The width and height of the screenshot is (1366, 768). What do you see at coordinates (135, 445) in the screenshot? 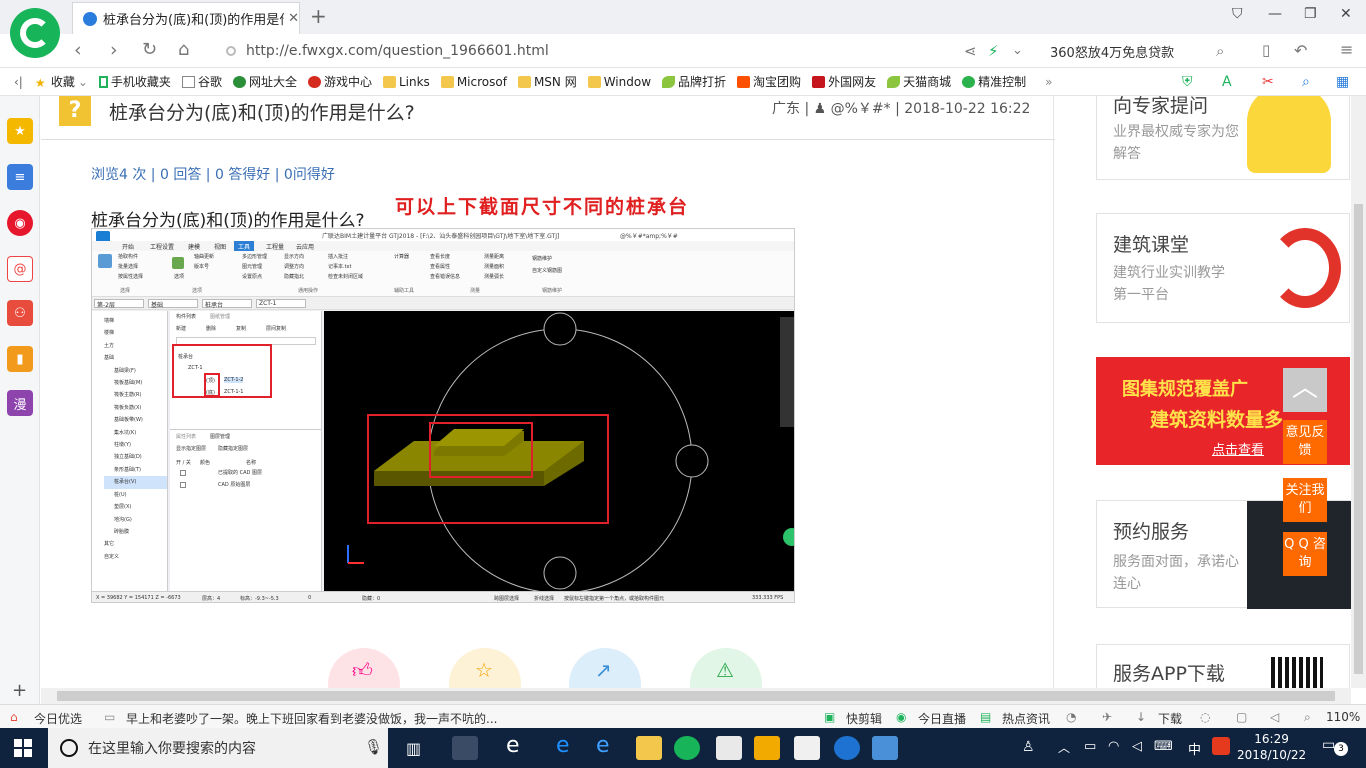
I see `nav-tree-item: 柱墩(Y)` at bounding box center [135, 445].